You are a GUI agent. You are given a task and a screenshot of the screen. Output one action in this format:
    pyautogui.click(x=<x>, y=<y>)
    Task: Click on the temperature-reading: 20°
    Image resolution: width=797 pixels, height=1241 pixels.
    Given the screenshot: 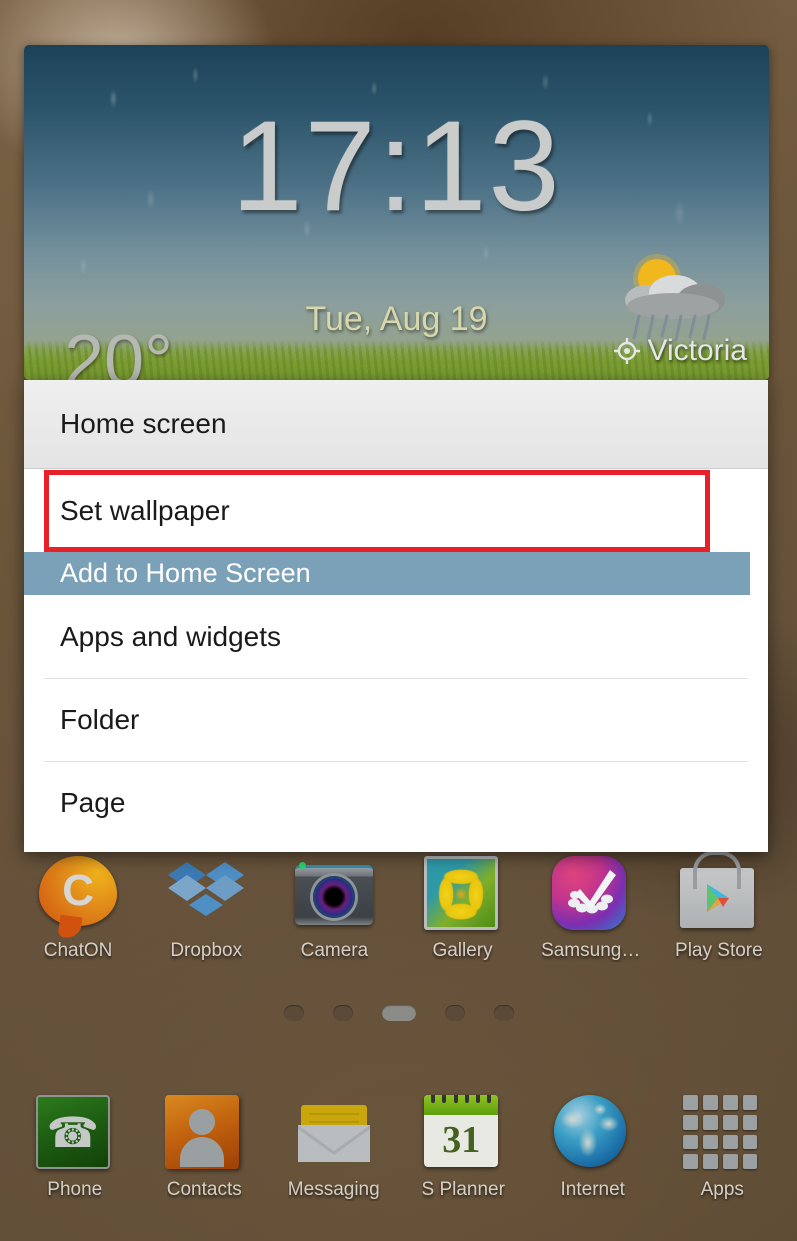 What is the action you would take?
    pyautogui.click(x=118, y=350)
    